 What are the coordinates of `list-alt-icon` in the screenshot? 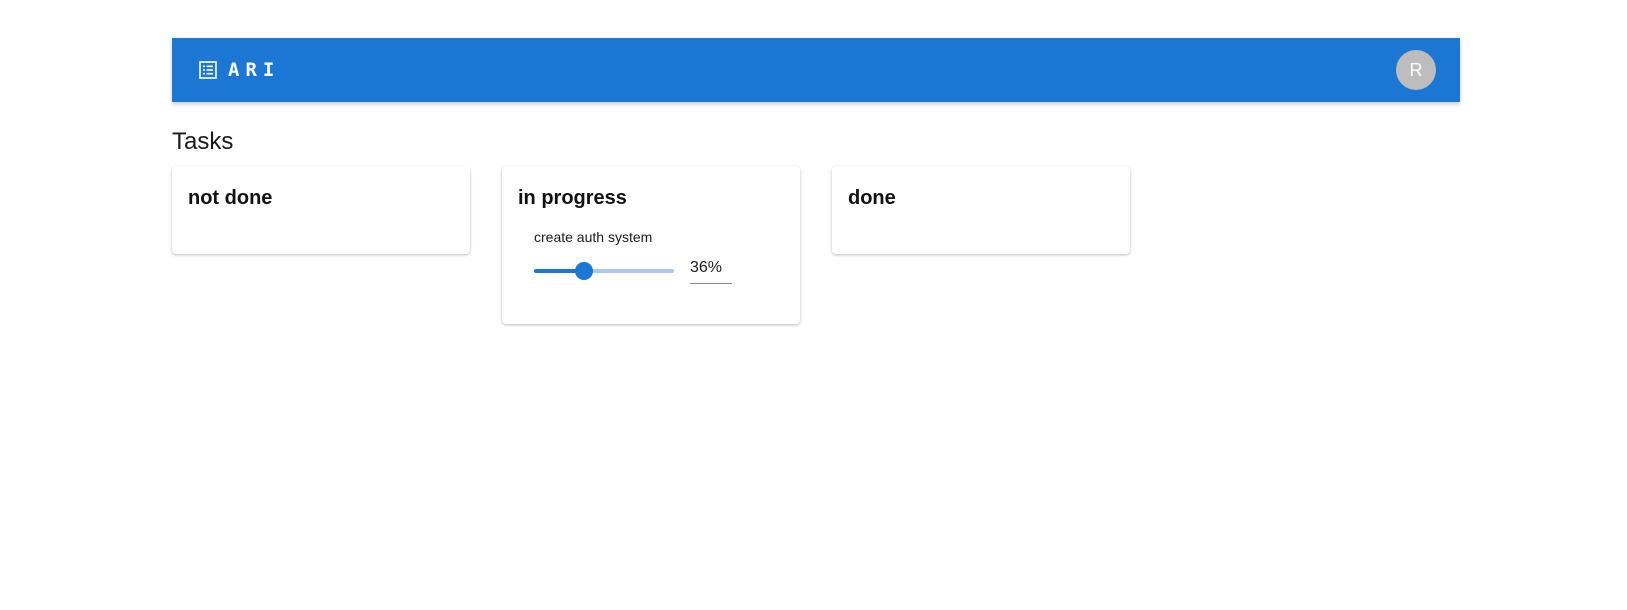 It's located at (208, 70).